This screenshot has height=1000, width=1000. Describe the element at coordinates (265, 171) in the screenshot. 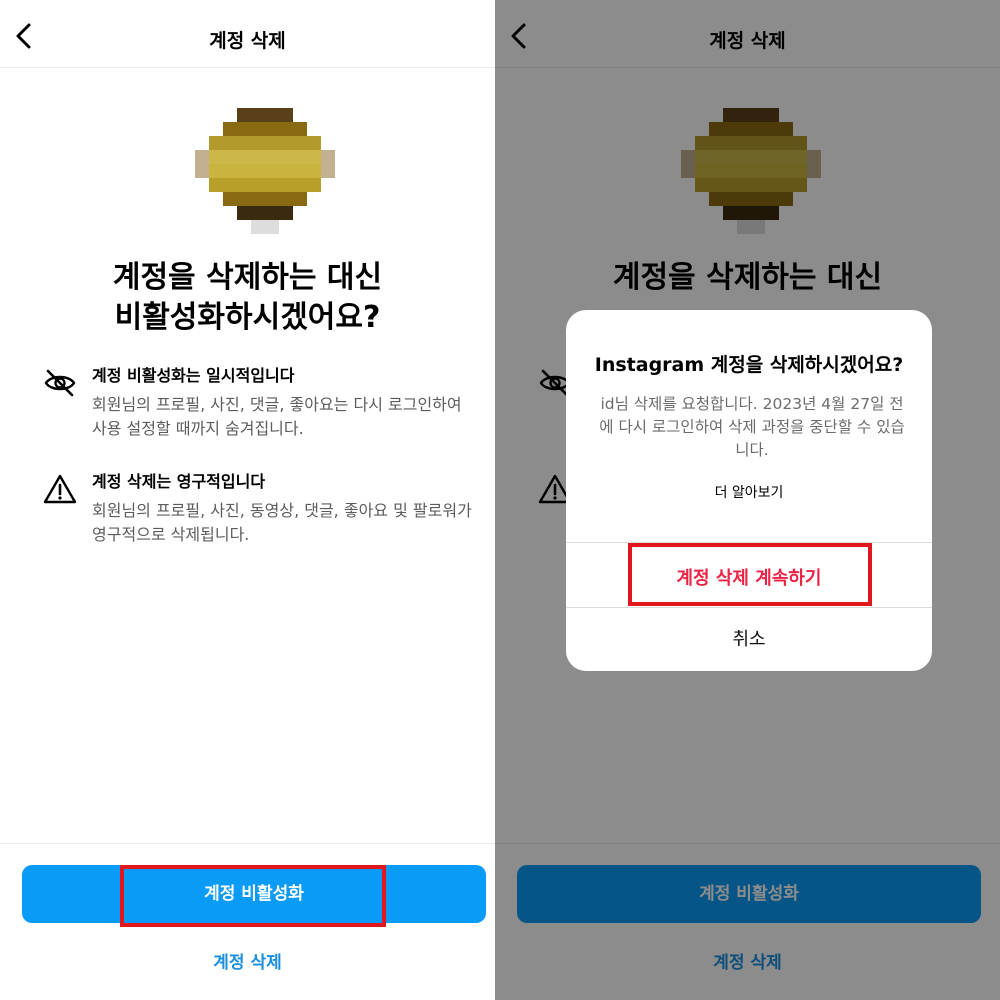

I see `avatar` at that location.